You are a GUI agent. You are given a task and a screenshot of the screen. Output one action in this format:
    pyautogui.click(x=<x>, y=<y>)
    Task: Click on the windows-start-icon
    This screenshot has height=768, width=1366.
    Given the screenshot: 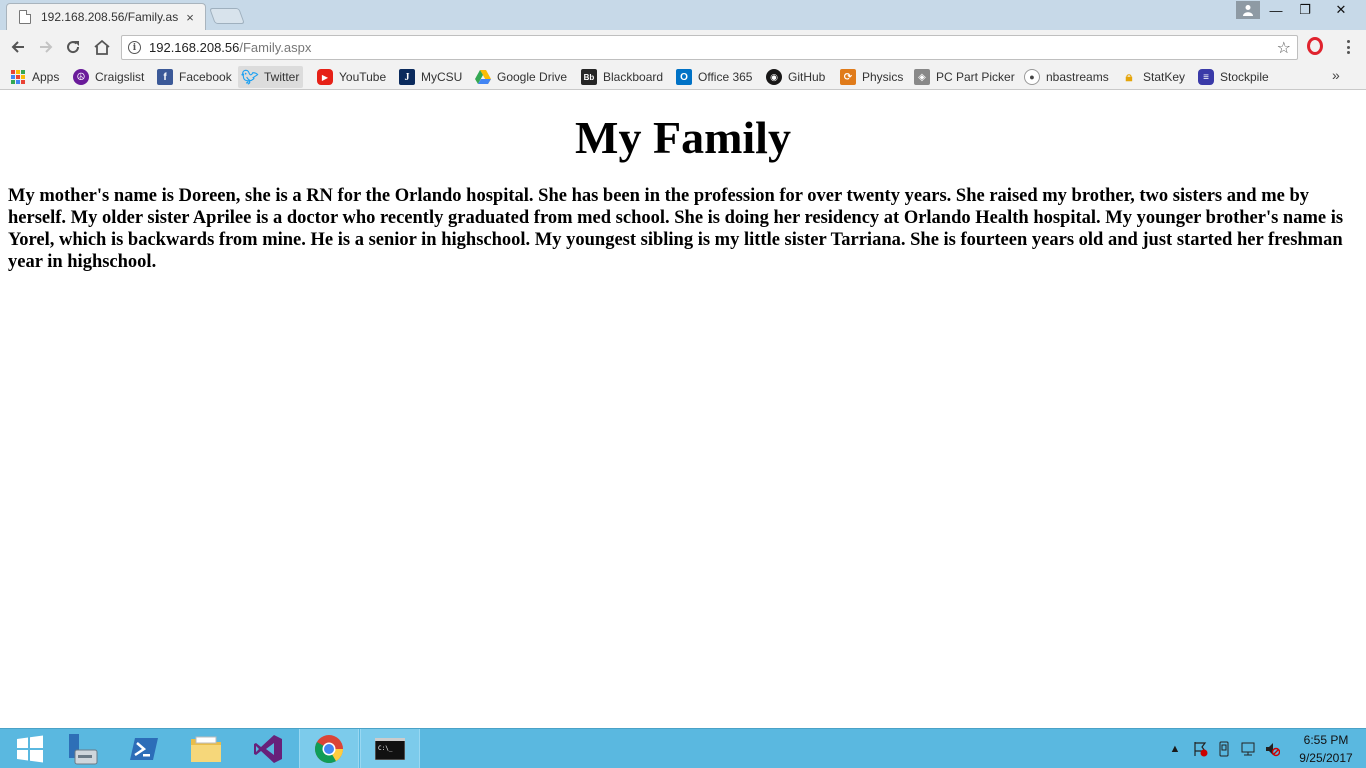 What is the action you would take?
    pyautogui.click(x=30, y=748)
    